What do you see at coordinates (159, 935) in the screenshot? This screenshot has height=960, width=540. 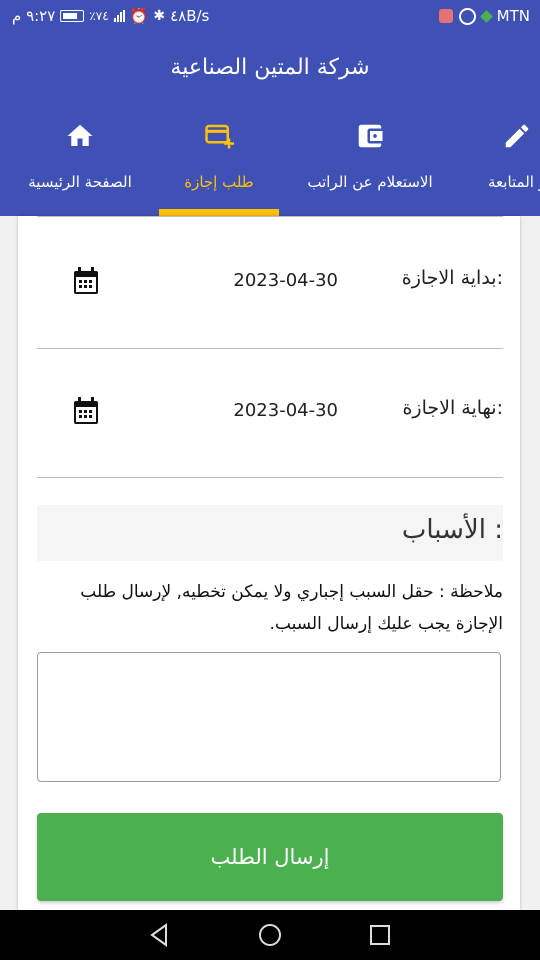 I see `back-icon` at bounding box center [159, 935].